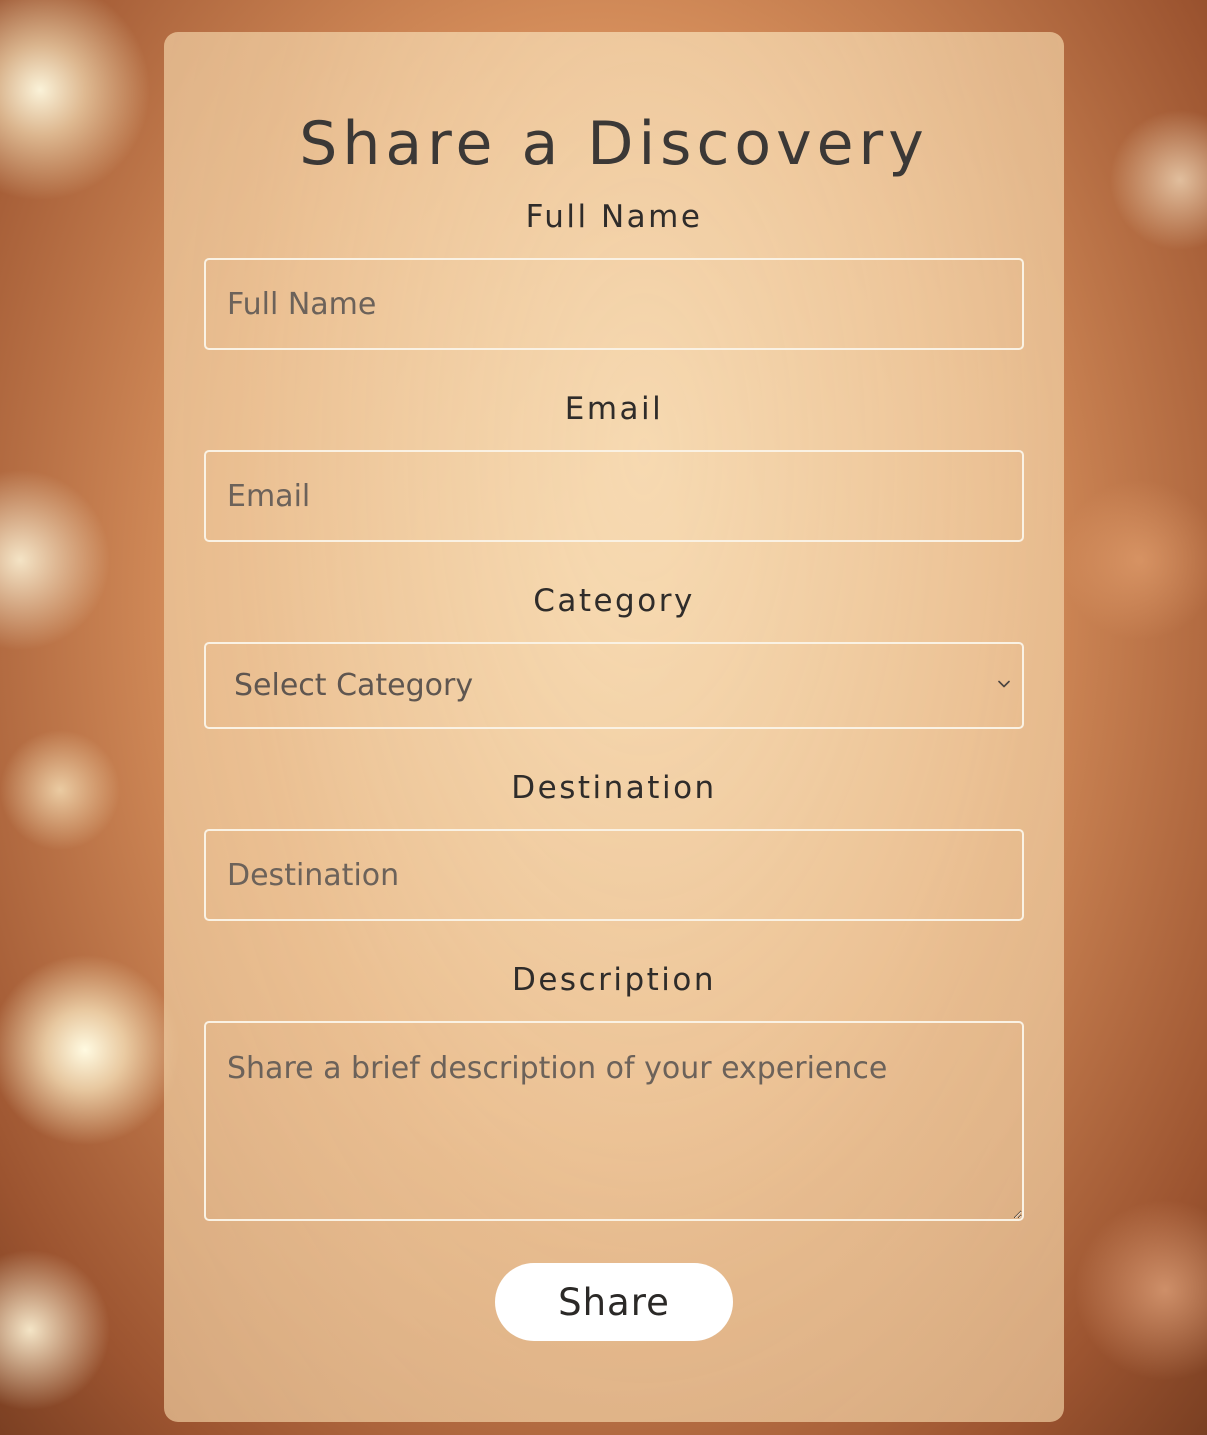 The image size is (1207, 1435). Describe the element at coordinates (614, 304) in the screenshot. I see `full-name-input` at that location.